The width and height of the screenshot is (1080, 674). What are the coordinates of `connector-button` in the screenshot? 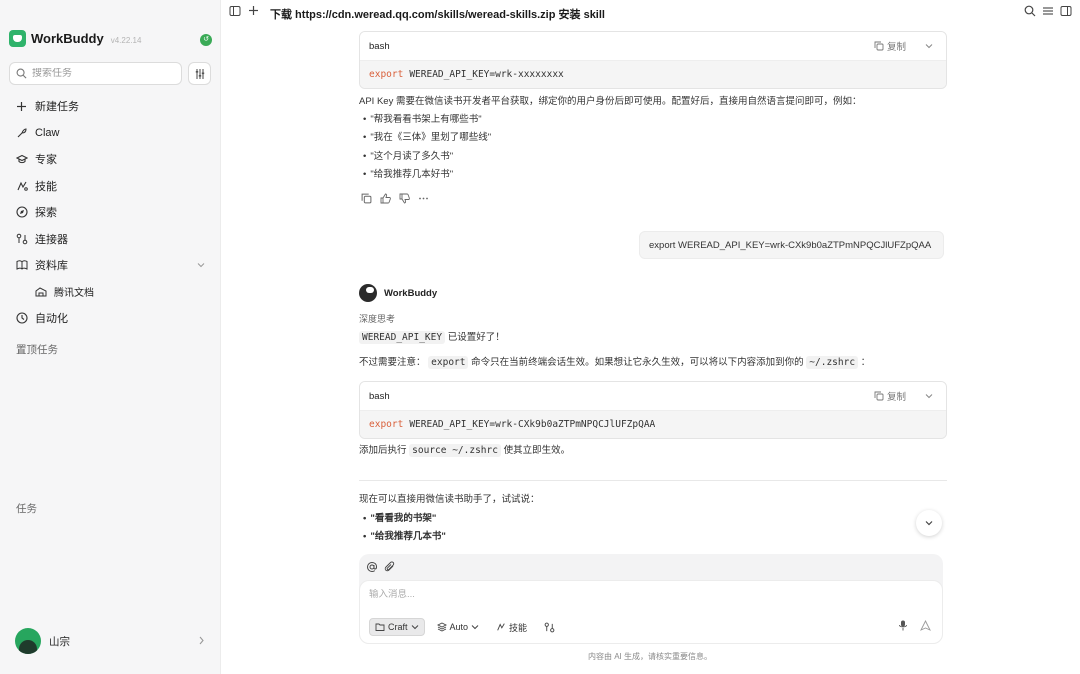 It's located at (549, 627).